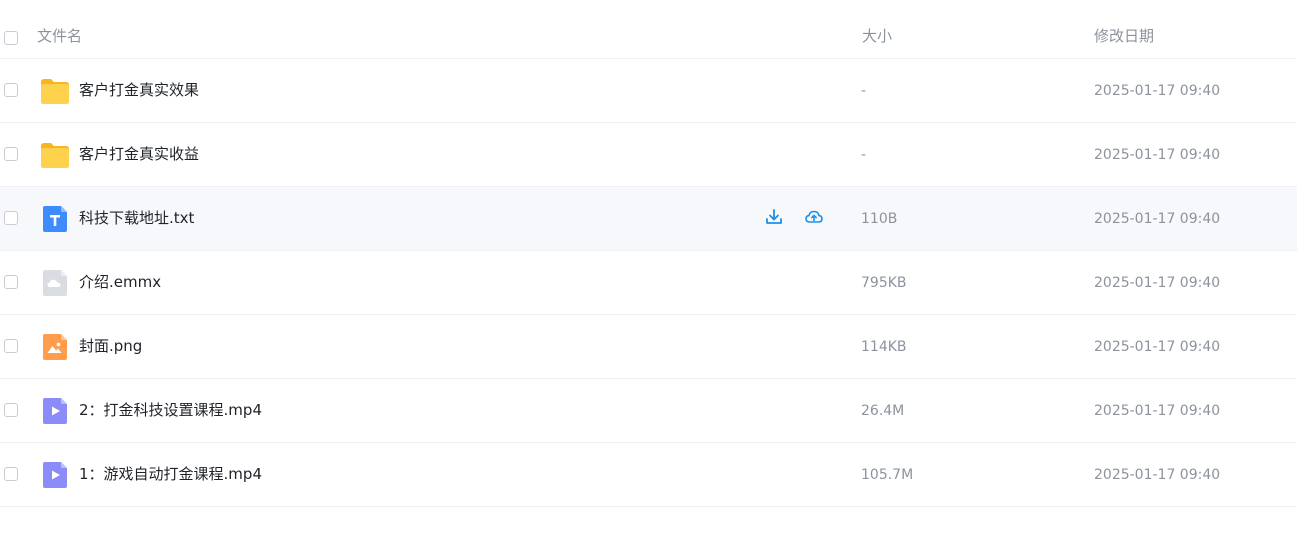 Image resolution: width=1297 pixels, height=536 pixels. Describe the element at coordinates (55, 347) in the screenshot. I see `image-file-icon` at that location.